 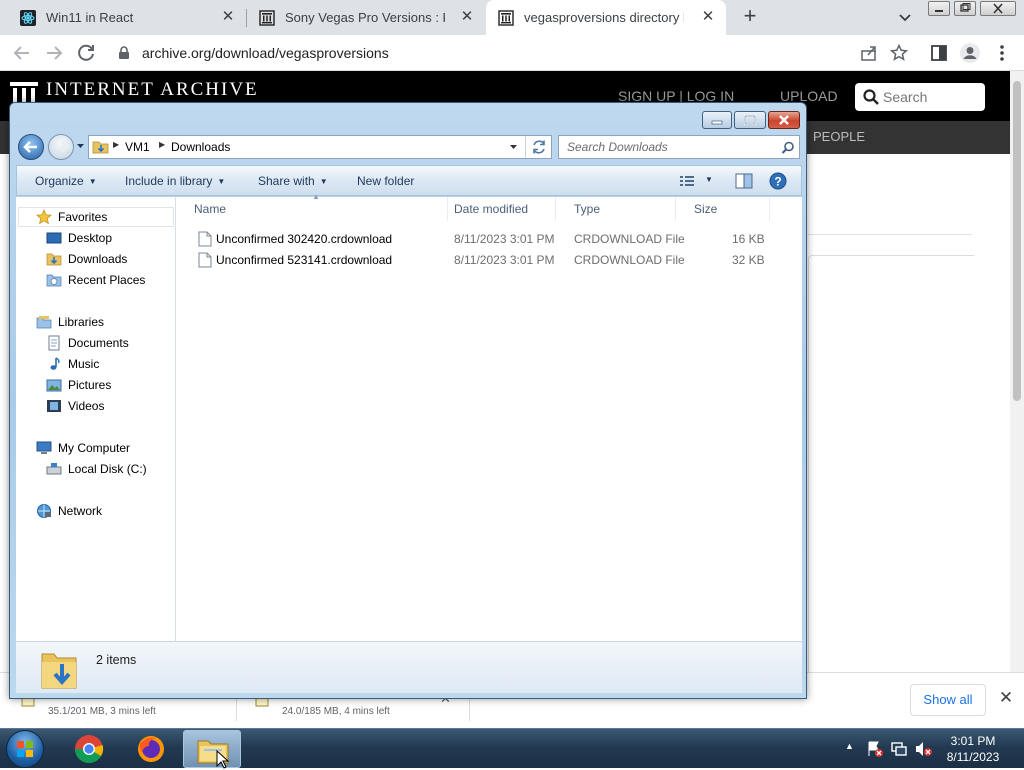 What do you see at coordinates (920, 97) in the screenshot?
I see `archive-search-field: Search` at bounding box center [920, 97].